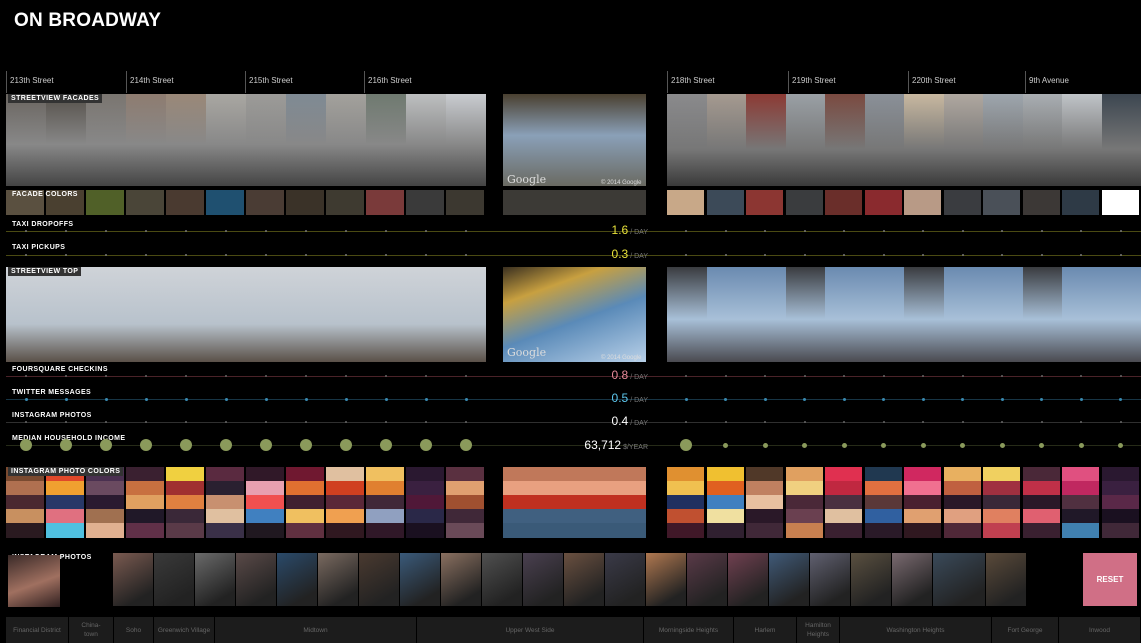 The width and height of the screenshot is (1141, 643). What do you see at coordinates (134, 630) in the screenshot?
I see `nav-item-soho: Soho` at bounding box center [134, 630].